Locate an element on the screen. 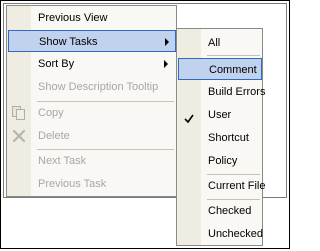 The image size is (320, 251). menu-item-label: Show Tasks is located at coordinates (68, 42).